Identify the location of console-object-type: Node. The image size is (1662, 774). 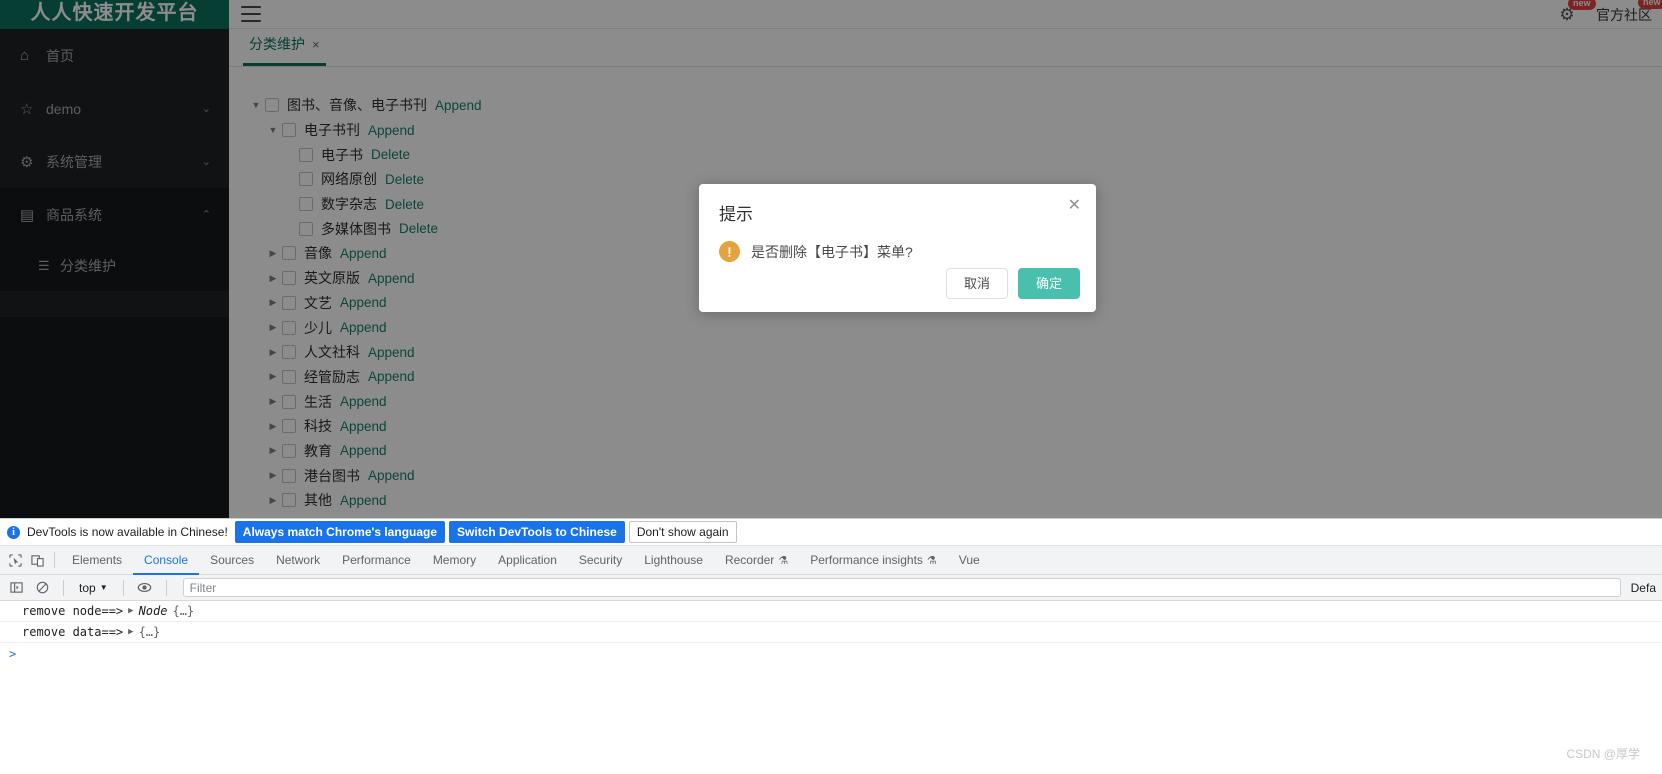
(153, 611).